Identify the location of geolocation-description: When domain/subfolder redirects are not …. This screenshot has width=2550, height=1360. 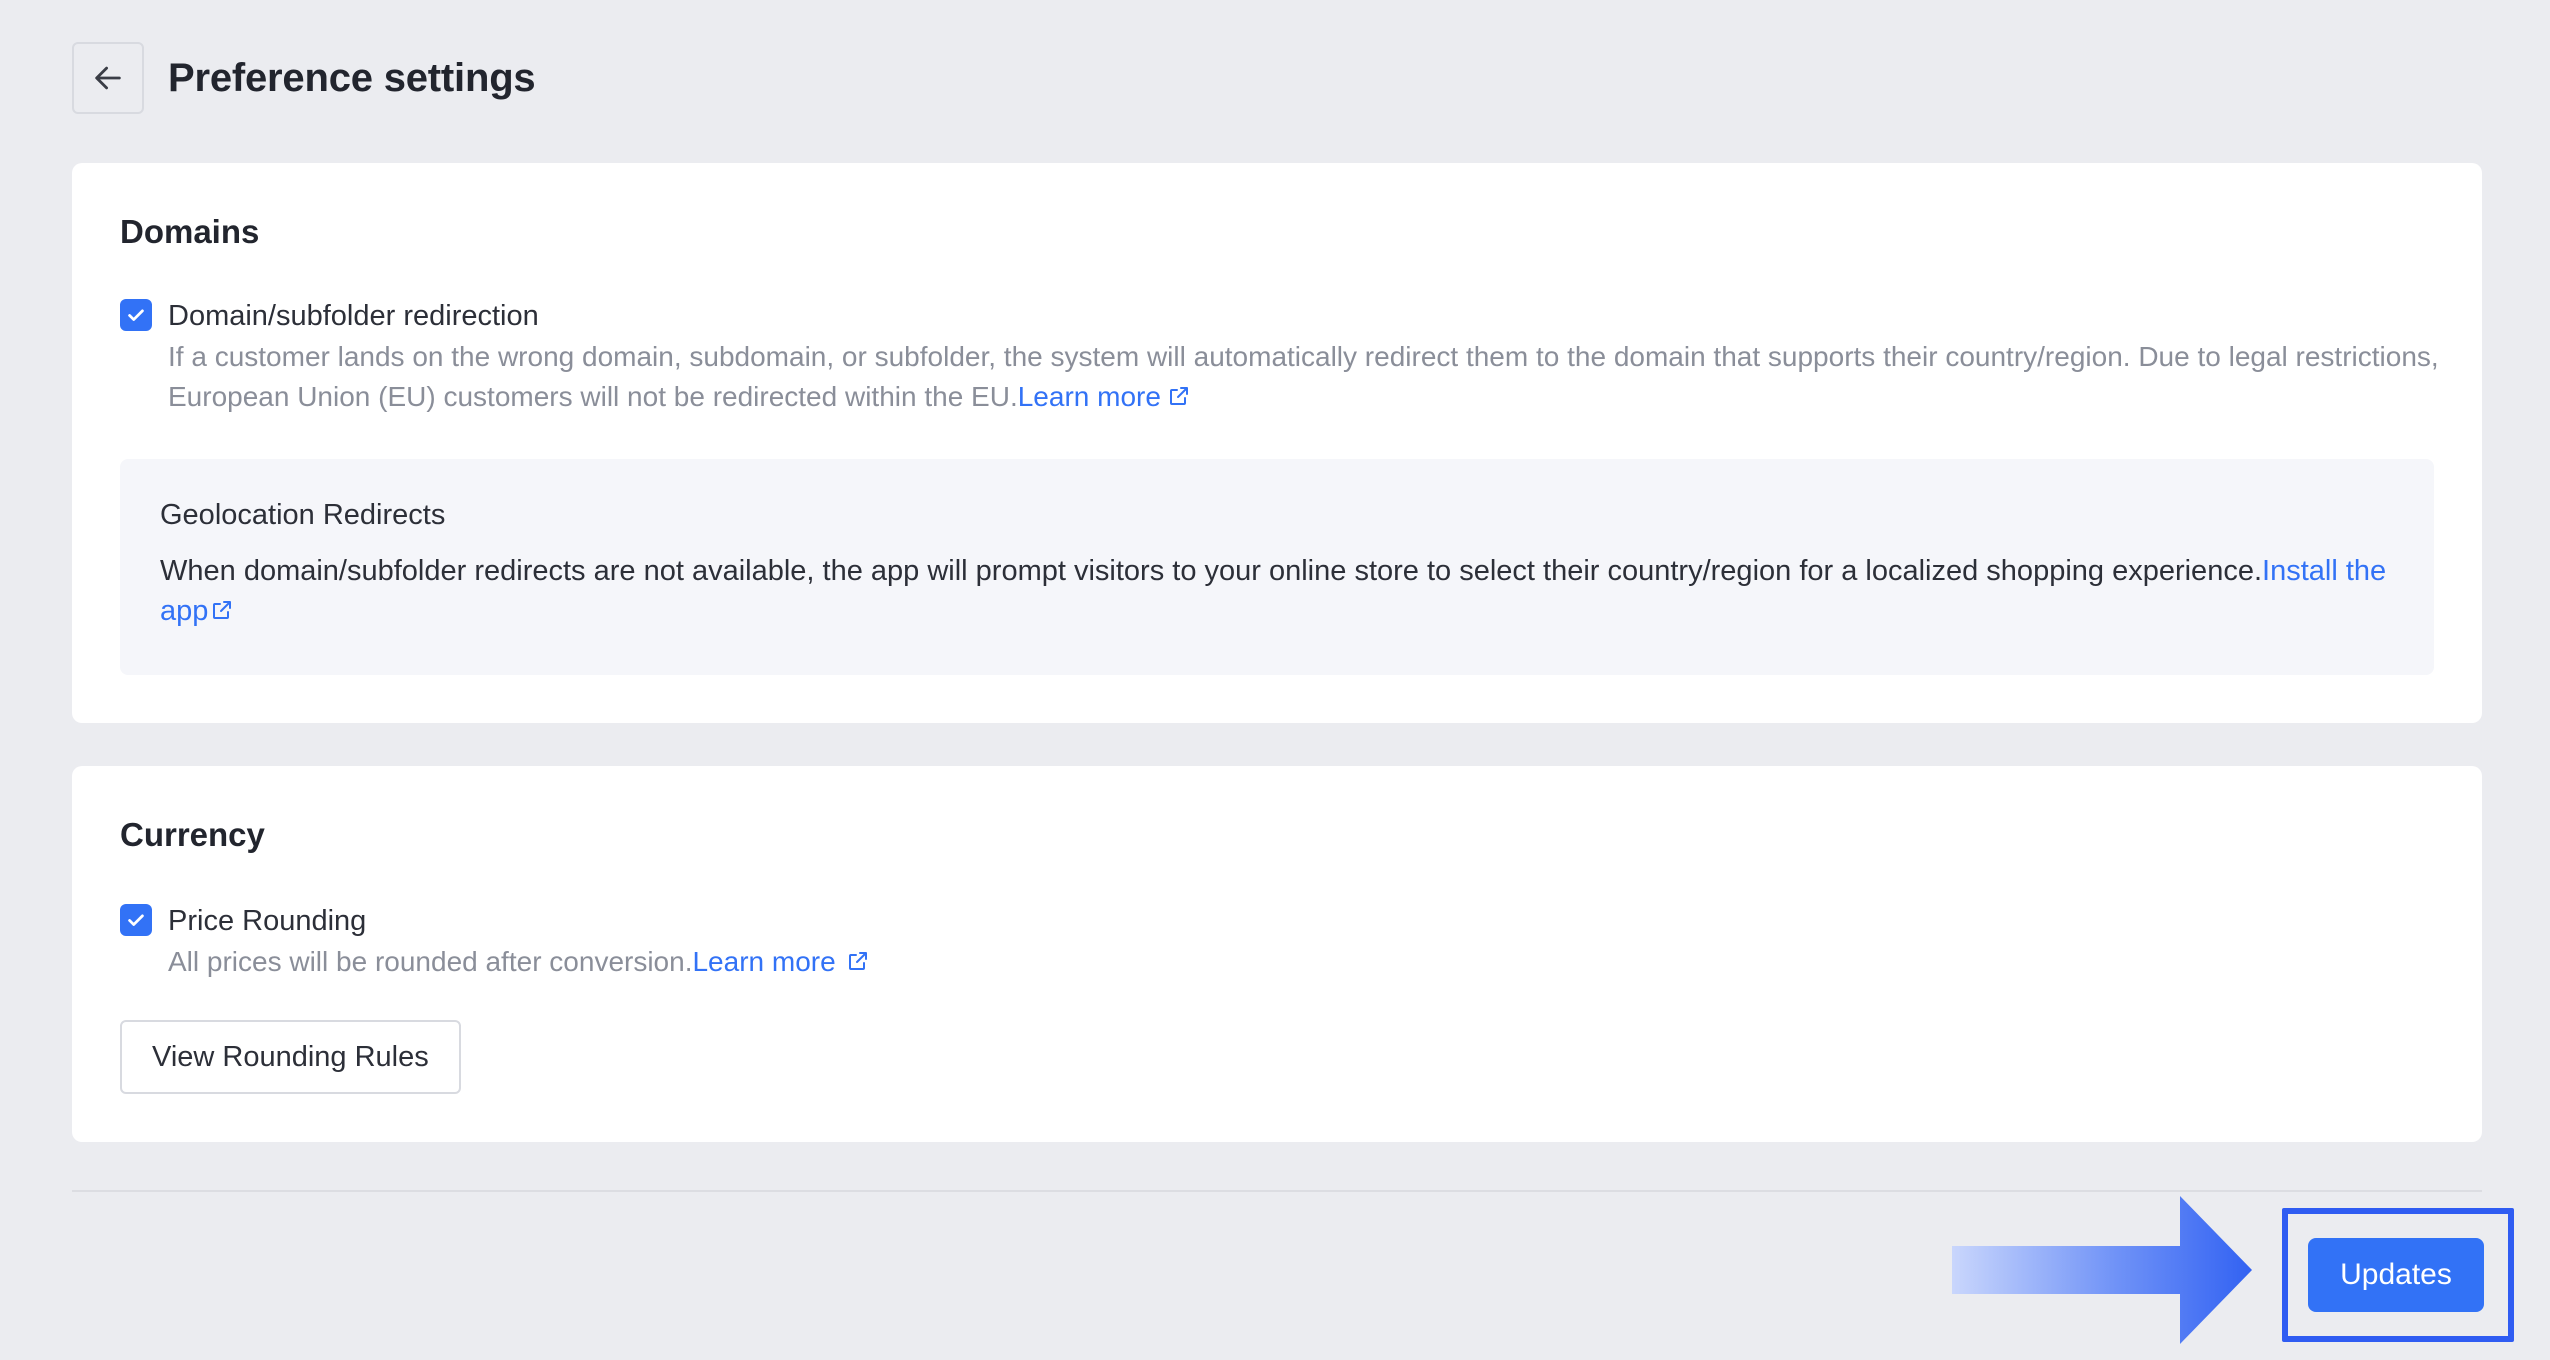
(1285, 591).